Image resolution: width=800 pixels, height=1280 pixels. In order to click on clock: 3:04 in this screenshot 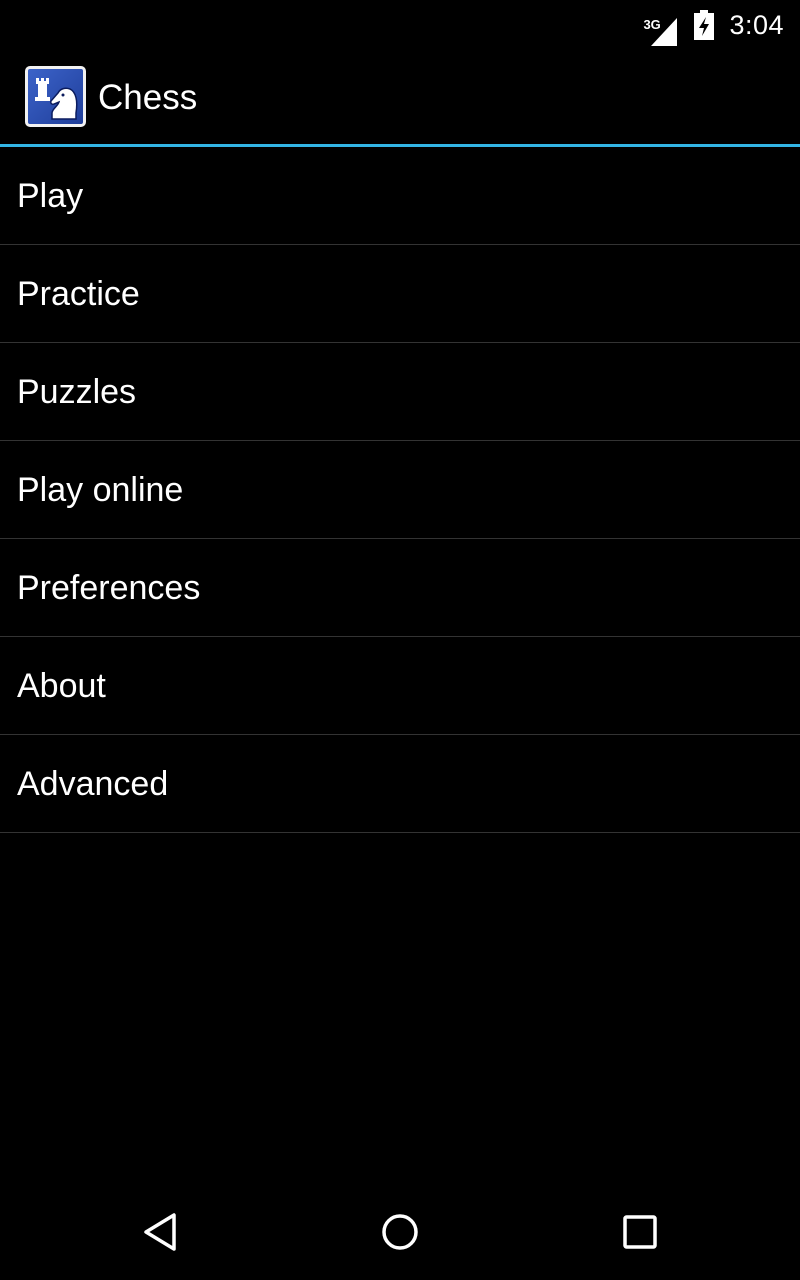, I will do `click(756, 24)`.